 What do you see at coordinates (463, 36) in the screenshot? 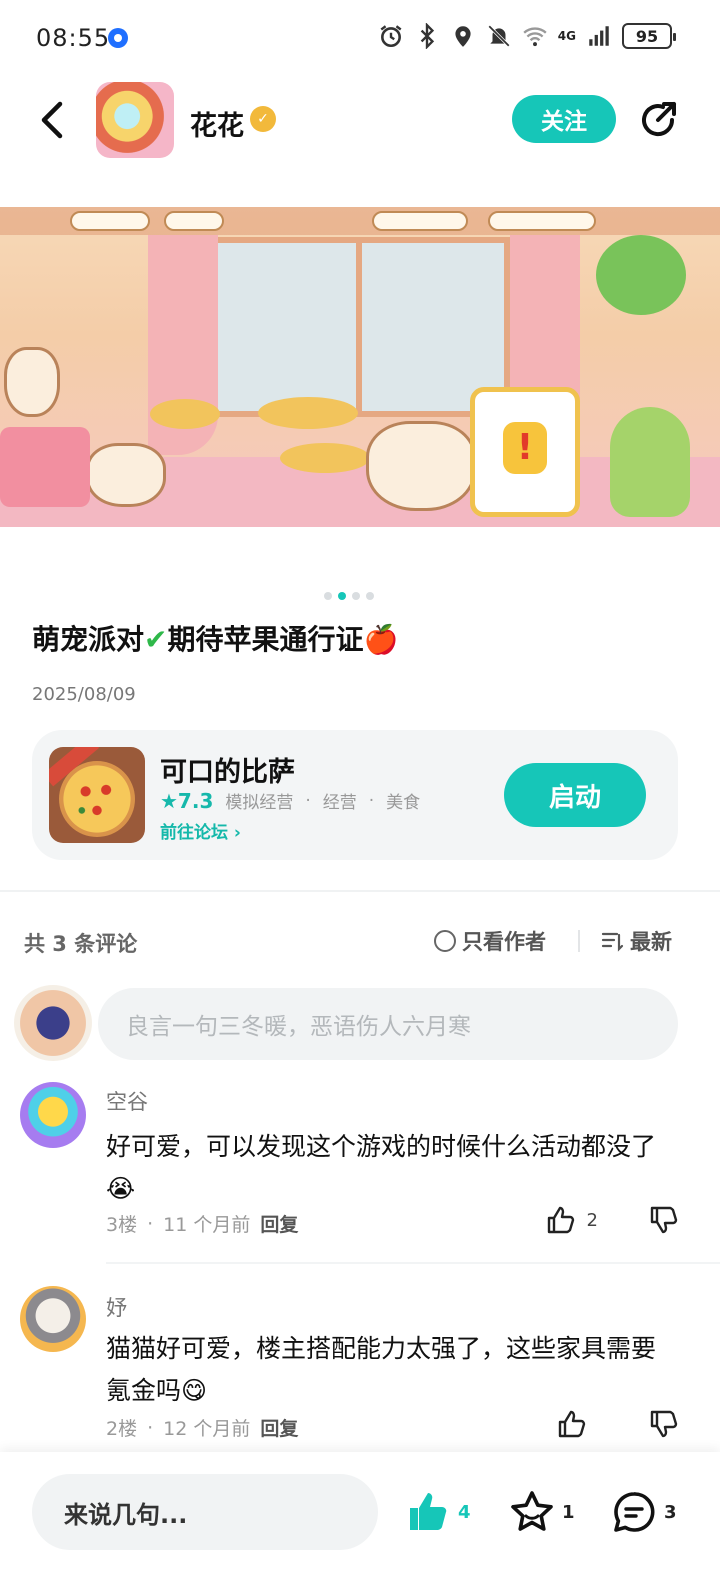
I see `location-icon` at bounding box center [463, 36].